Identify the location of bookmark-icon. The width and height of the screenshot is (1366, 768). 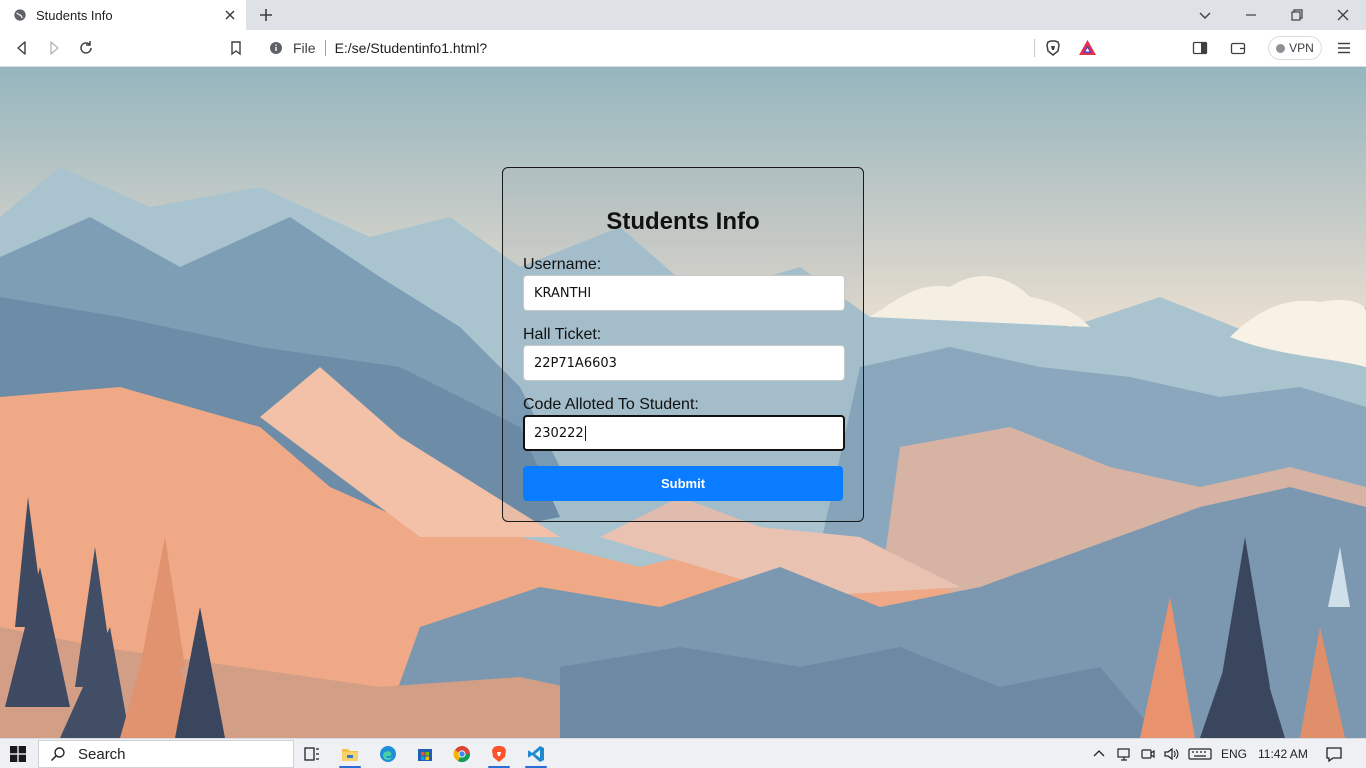
(236, 48).